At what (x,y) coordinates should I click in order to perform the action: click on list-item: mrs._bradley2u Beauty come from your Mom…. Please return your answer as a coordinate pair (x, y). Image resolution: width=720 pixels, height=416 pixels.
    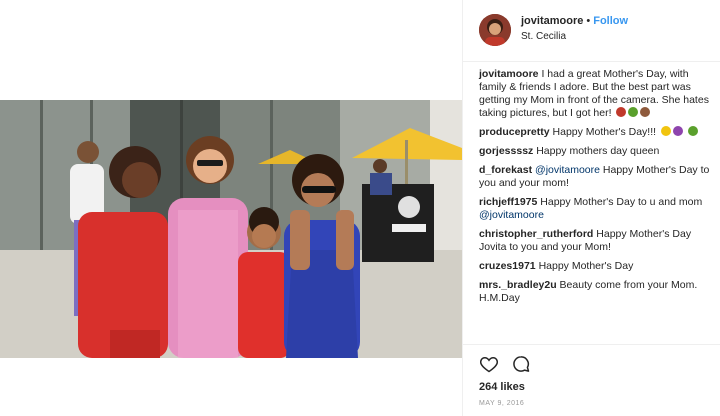
    Looking at the image, I should click on (597, 292).